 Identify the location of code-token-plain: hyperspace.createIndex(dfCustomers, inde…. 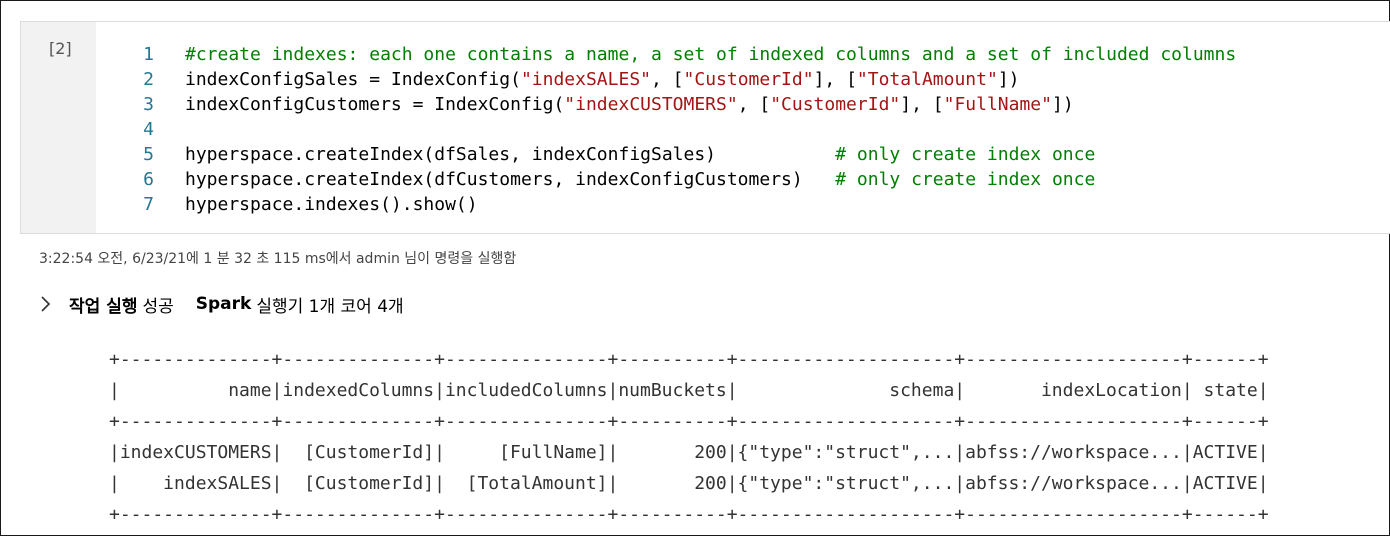
(510, 179).